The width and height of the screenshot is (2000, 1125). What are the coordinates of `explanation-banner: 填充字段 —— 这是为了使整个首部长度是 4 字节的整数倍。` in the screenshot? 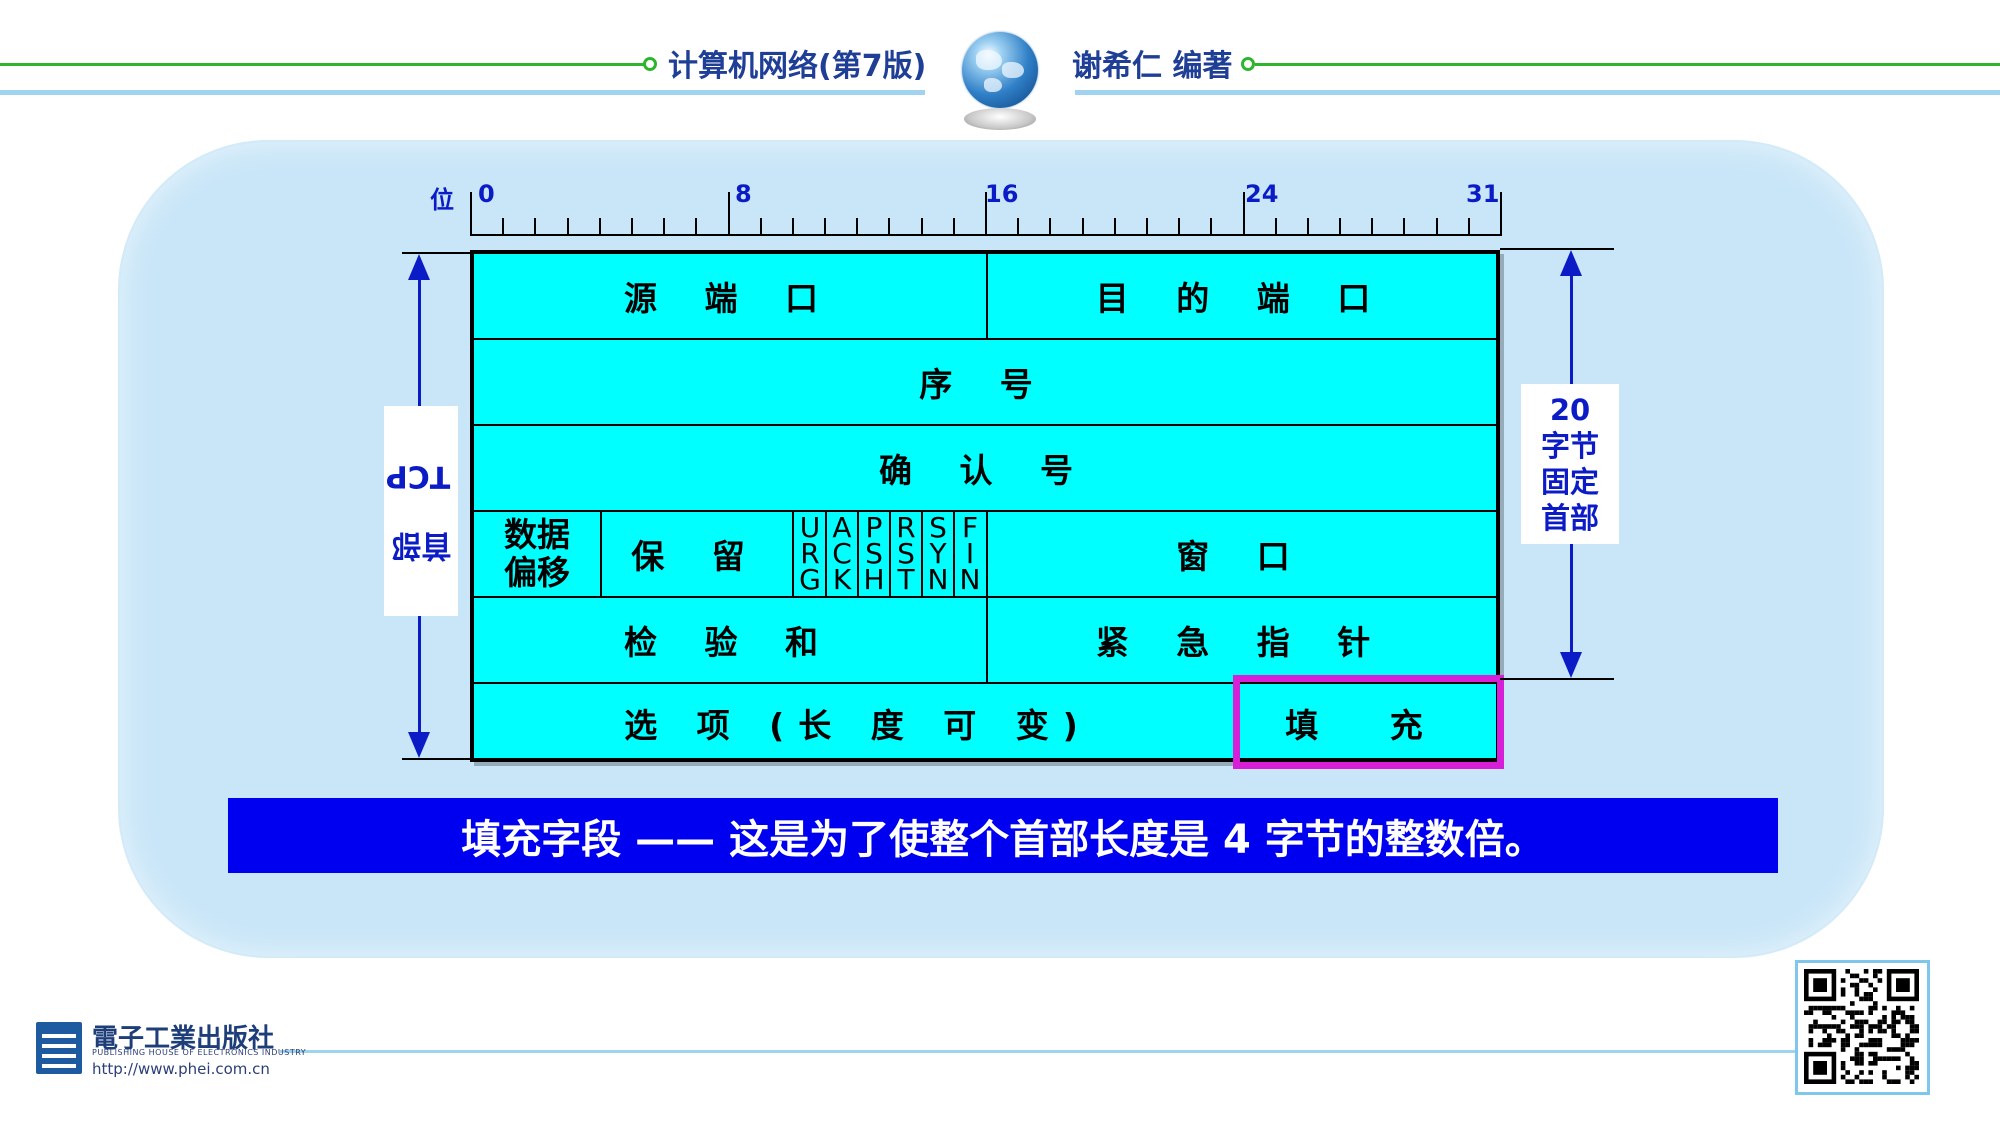 It's located at (1003, 835).